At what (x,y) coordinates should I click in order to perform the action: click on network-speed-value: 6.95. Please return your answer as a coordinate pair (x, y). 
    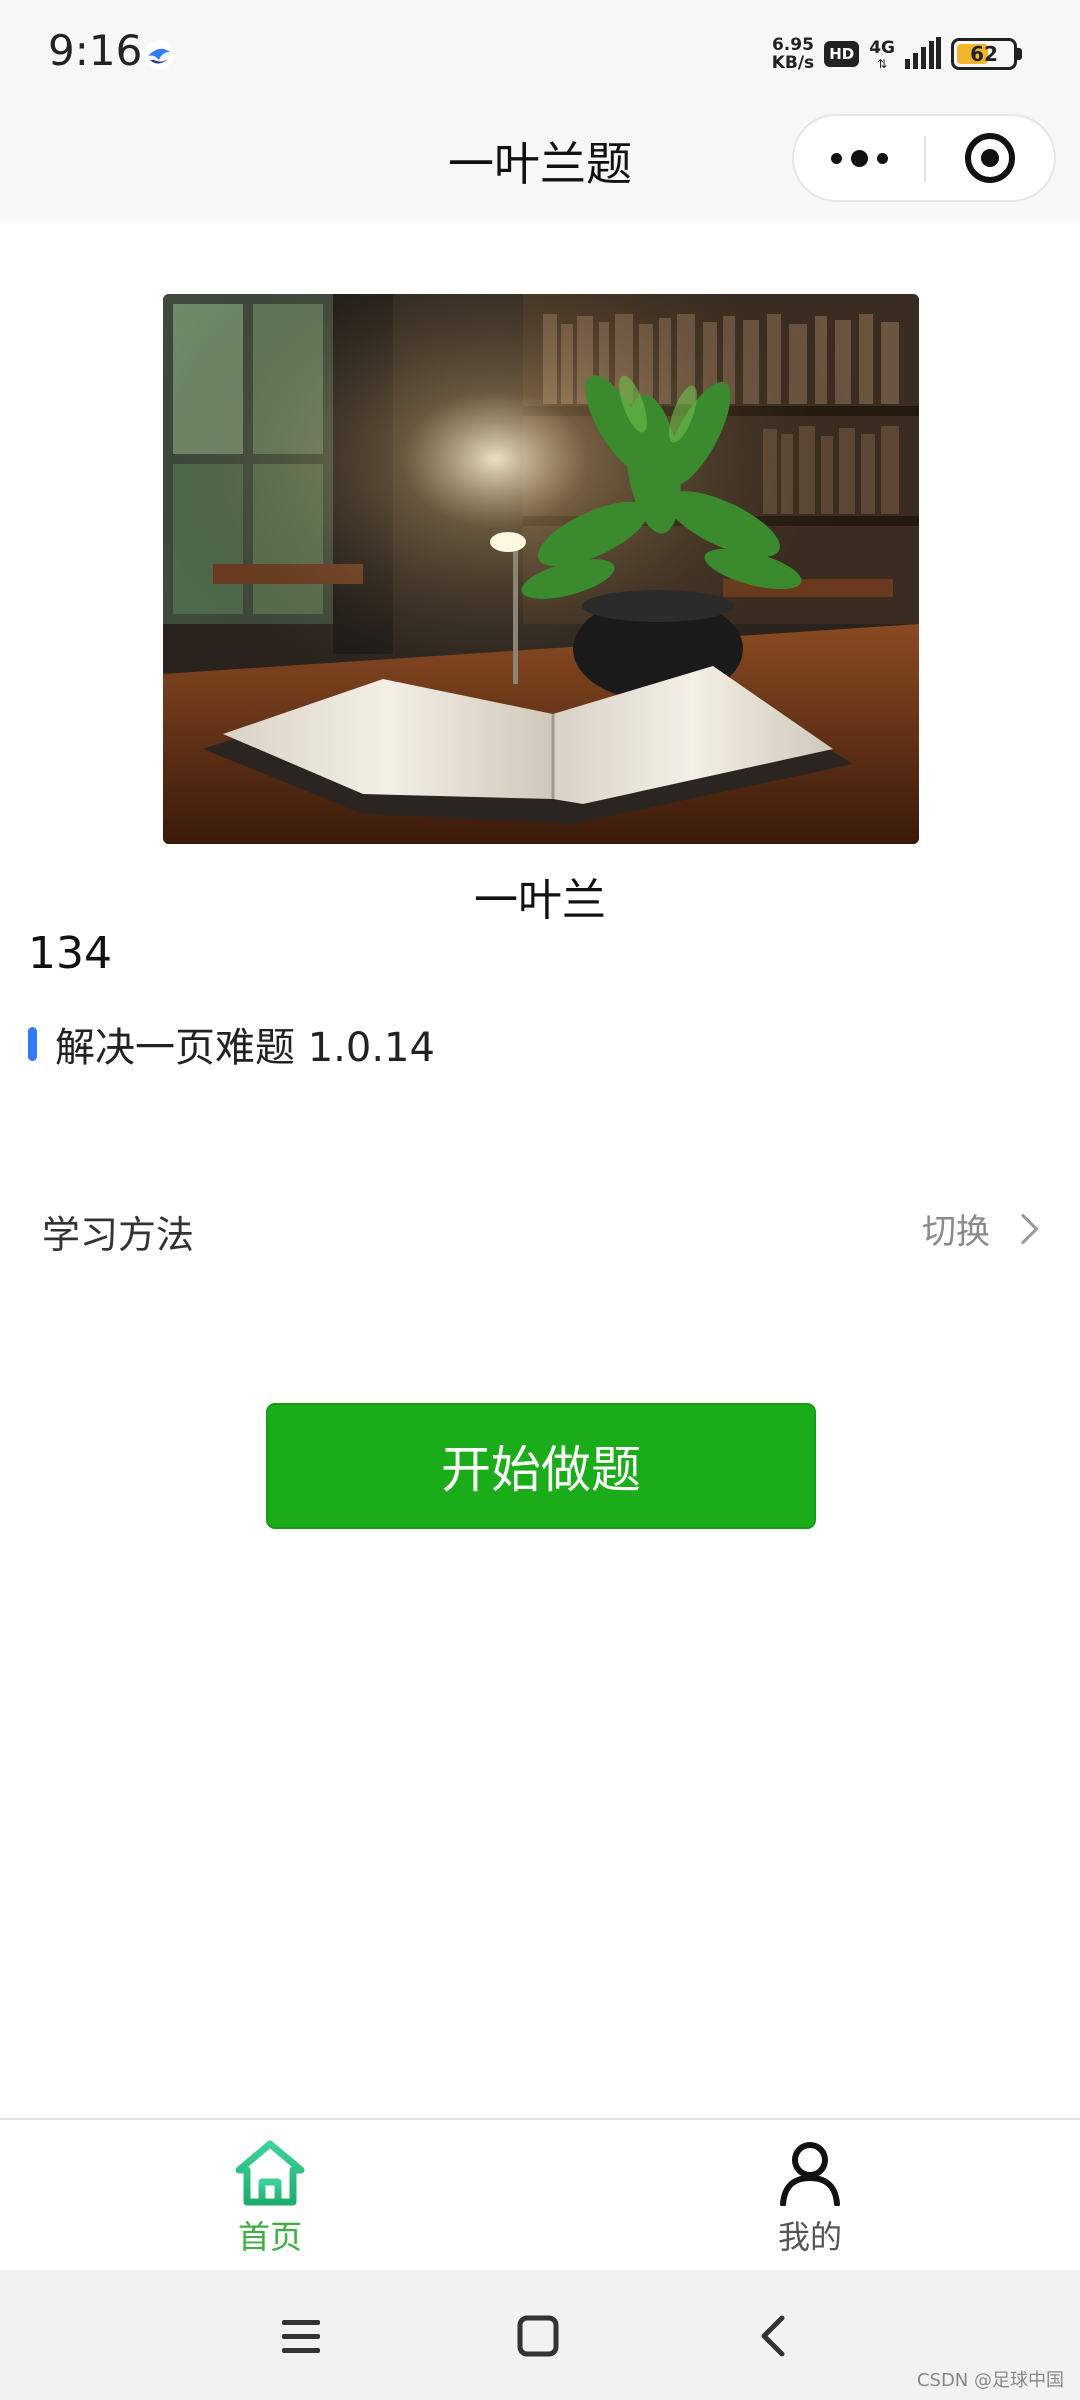
    Looking at the image, I should click on (792, 45).